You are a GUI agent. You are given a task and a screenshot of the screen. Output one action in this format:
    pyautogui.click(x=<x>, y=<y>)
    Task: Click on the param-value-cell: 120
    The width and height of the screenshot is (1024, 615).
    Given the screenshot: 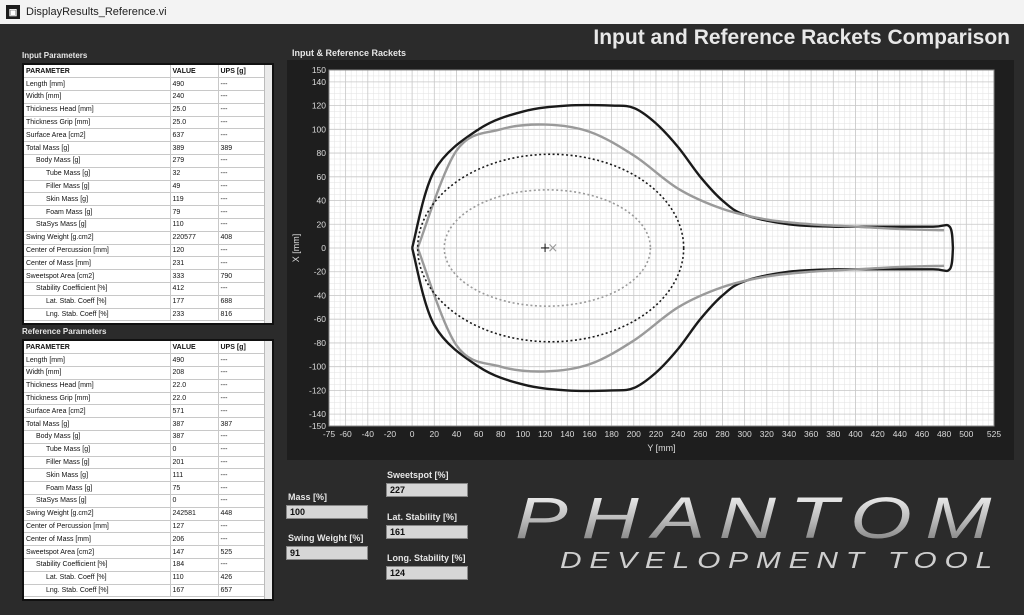 What is the action you would take?
    pyautogui.click(x=194, y=251)
    